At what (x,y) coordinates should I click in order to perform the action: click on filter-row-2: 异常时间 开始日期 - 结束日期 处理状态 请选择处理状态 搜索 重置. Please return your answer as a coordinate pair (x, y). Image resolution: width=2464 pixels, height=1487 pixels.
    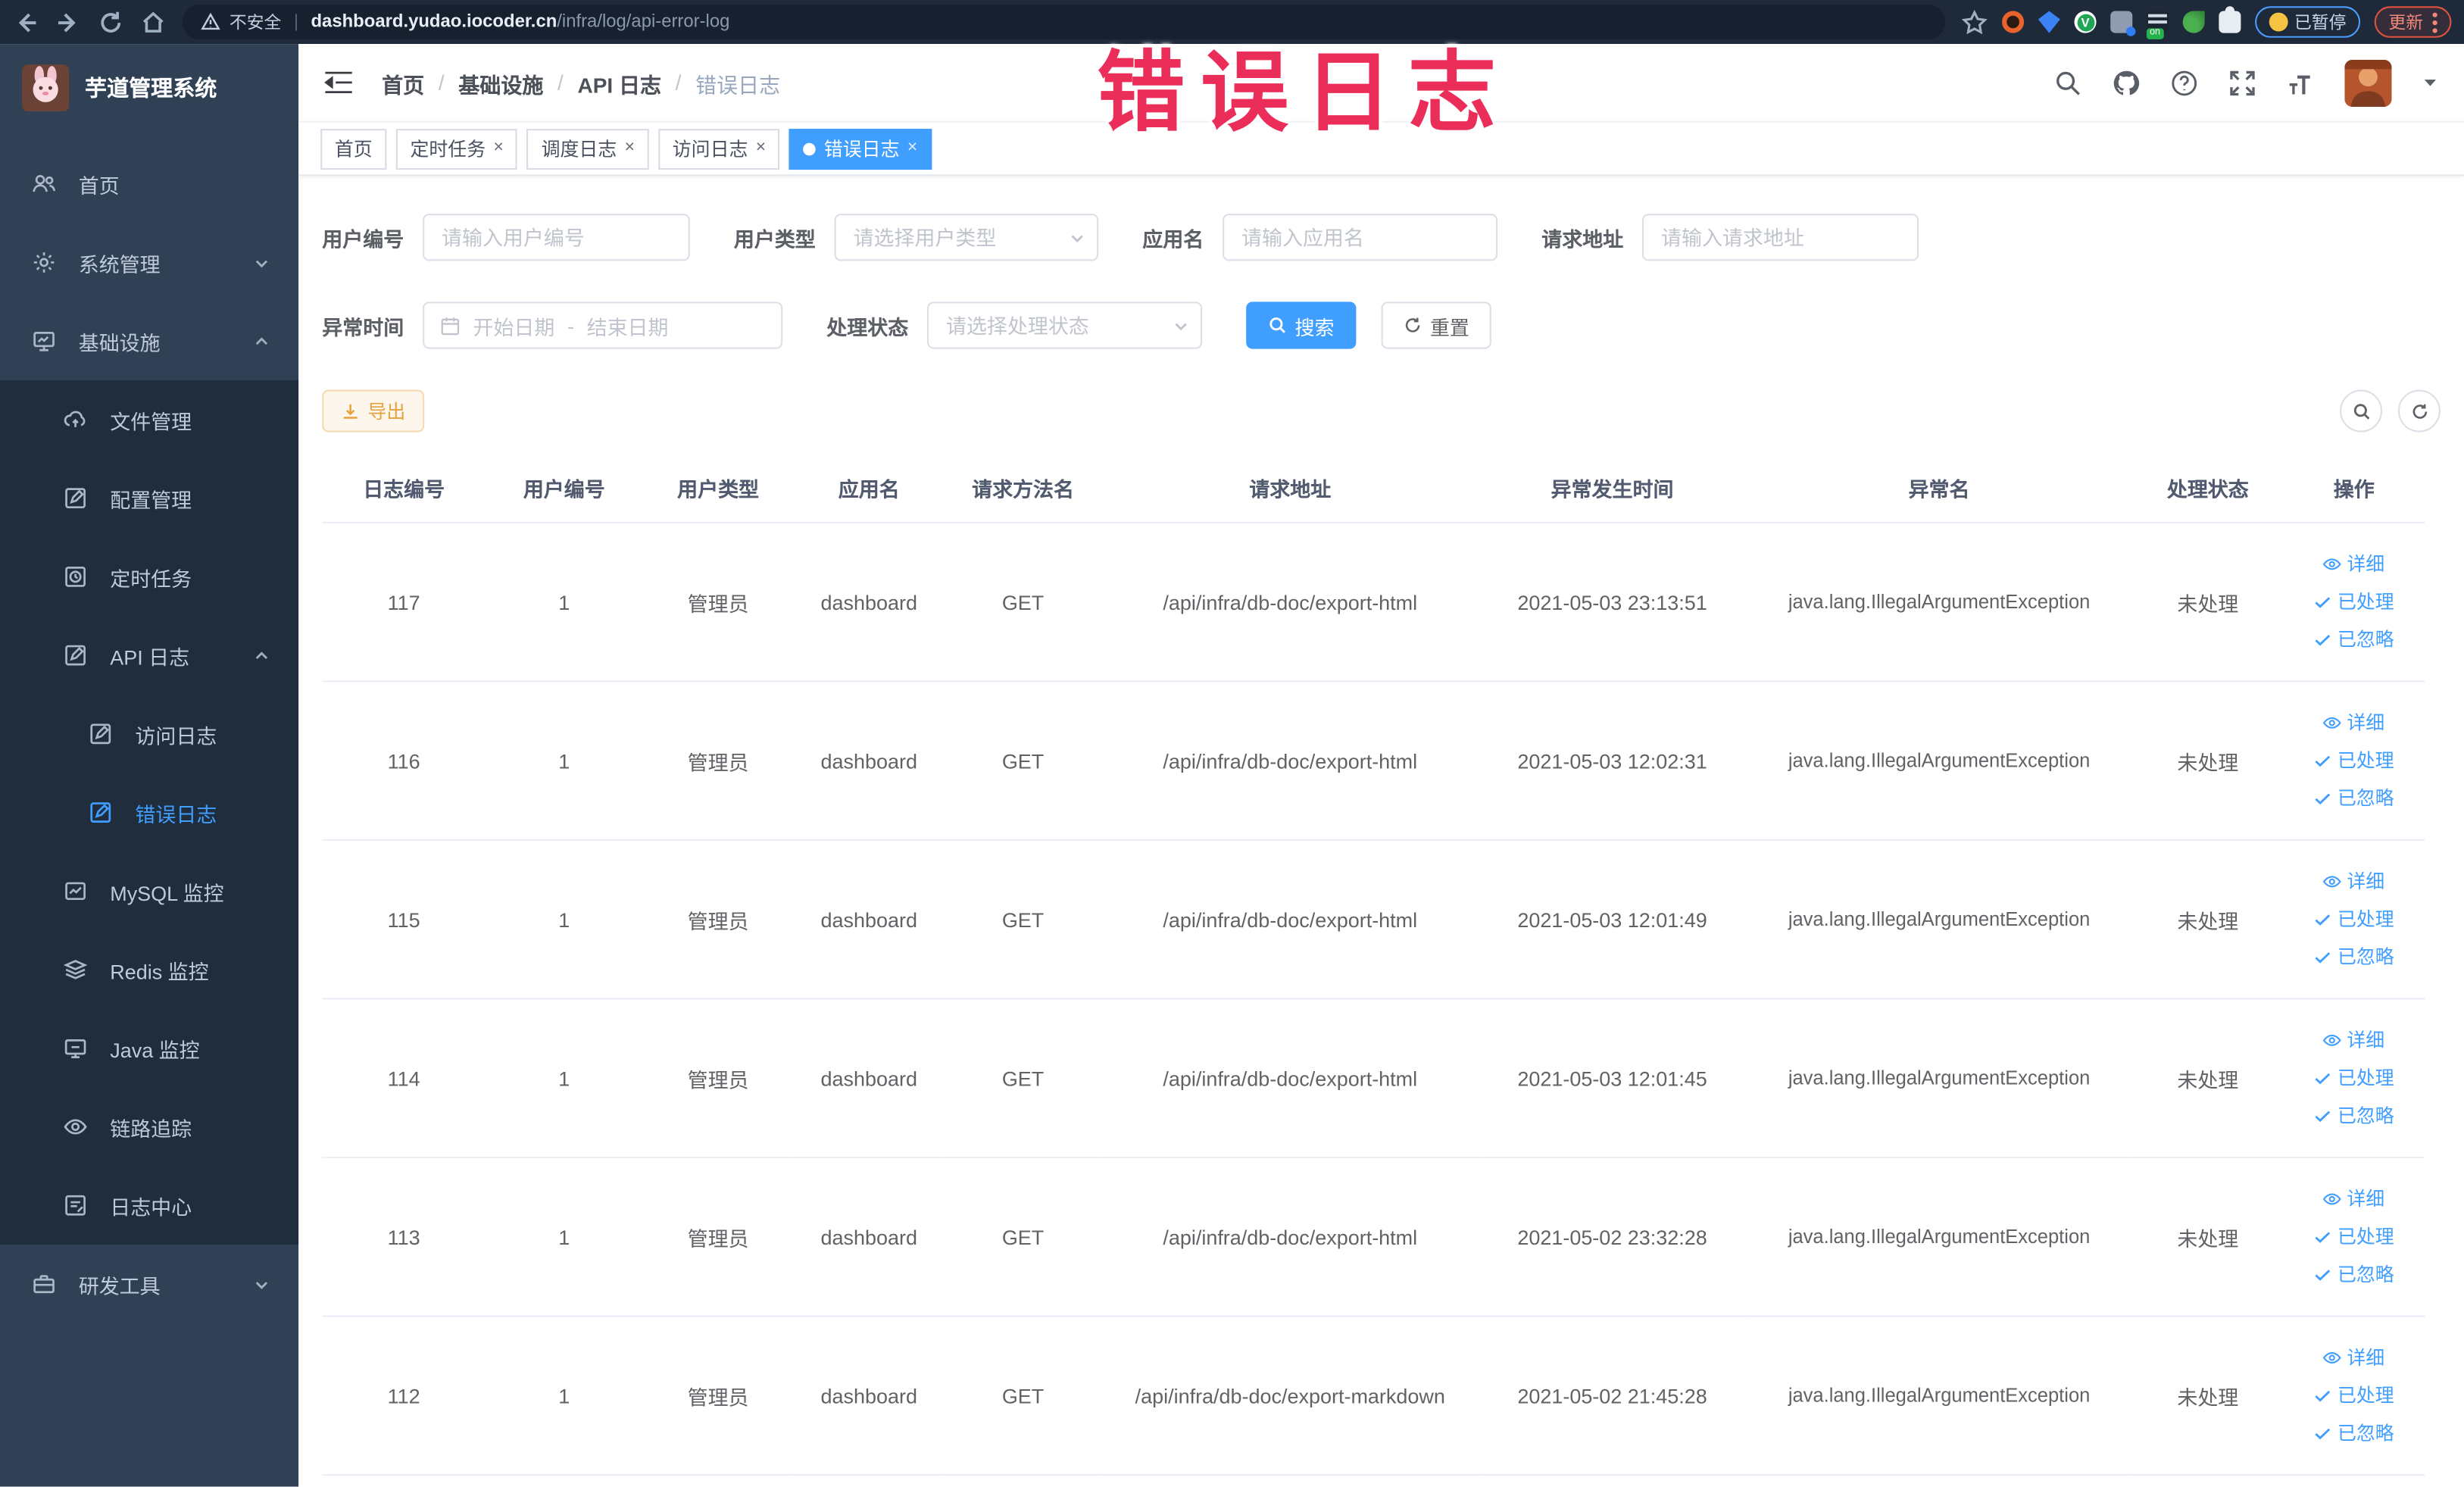
    Looking at the image, I should click on (1381, 325).